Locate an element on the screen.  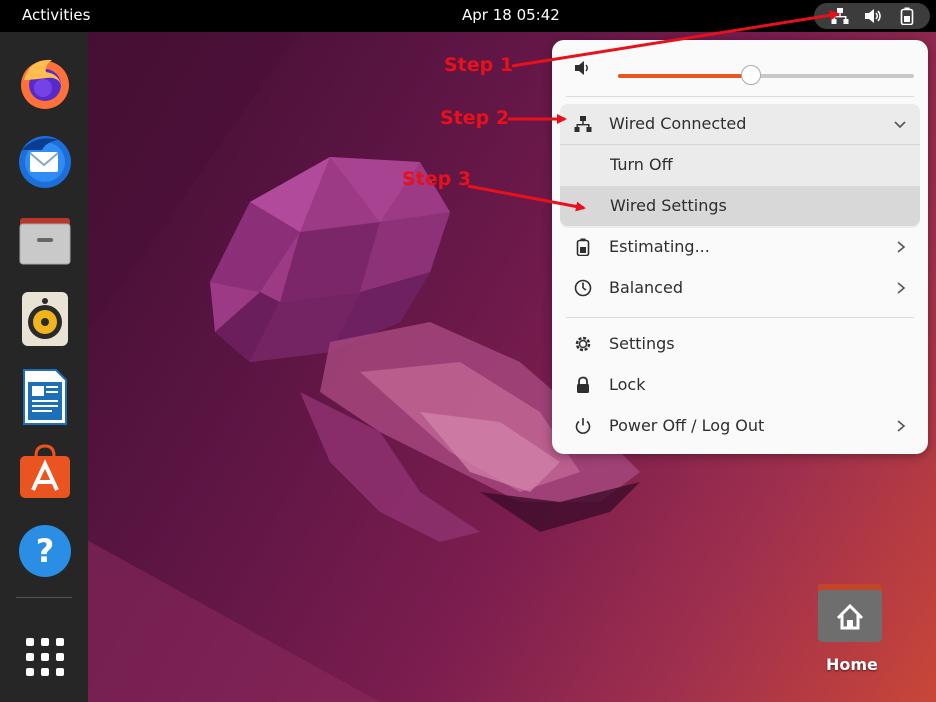
help-icon: ? is located at coordinates (45, 551).